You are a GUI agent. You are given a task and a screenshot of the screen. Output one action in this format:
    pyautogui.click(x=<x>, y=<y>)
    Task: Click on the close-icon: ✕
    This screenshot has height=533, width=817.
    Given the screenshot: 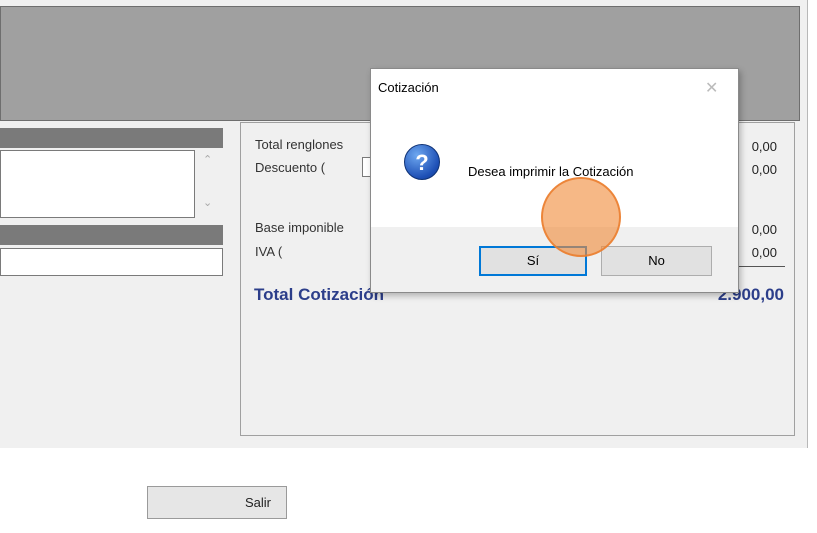 What is the action you would take?
    pyautogui.click(x=711, y=88)
    